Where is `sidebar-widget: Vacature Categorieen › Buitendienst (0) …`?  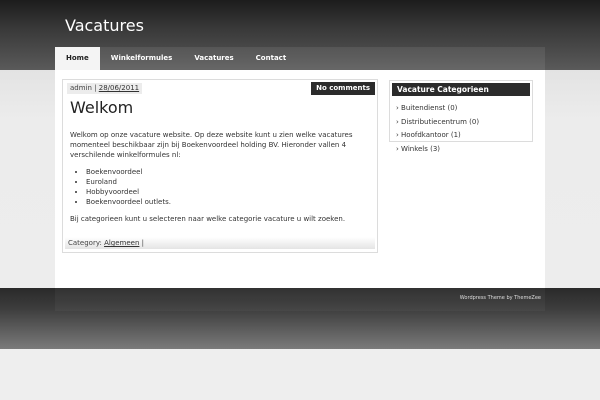
sidebar-widget: Vacature Categorieen › Buitendienst (0) … is located at coordinates (461, 116).